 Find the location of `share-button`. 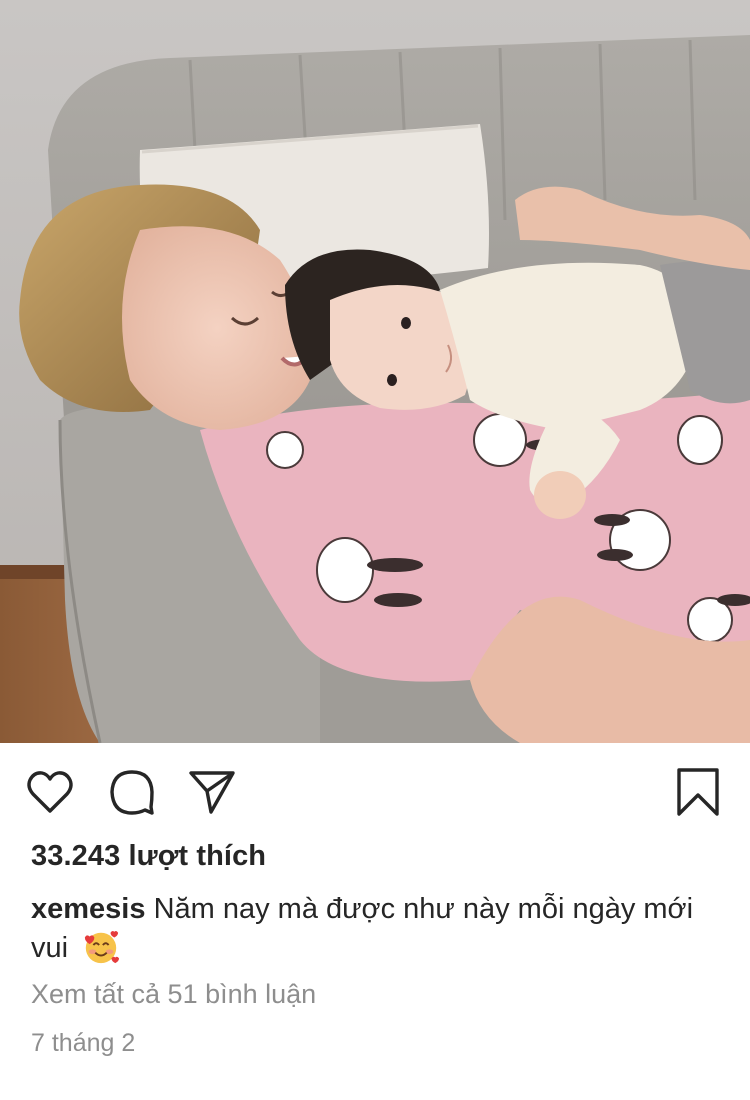

share-button is located at coordinates (212, 792).